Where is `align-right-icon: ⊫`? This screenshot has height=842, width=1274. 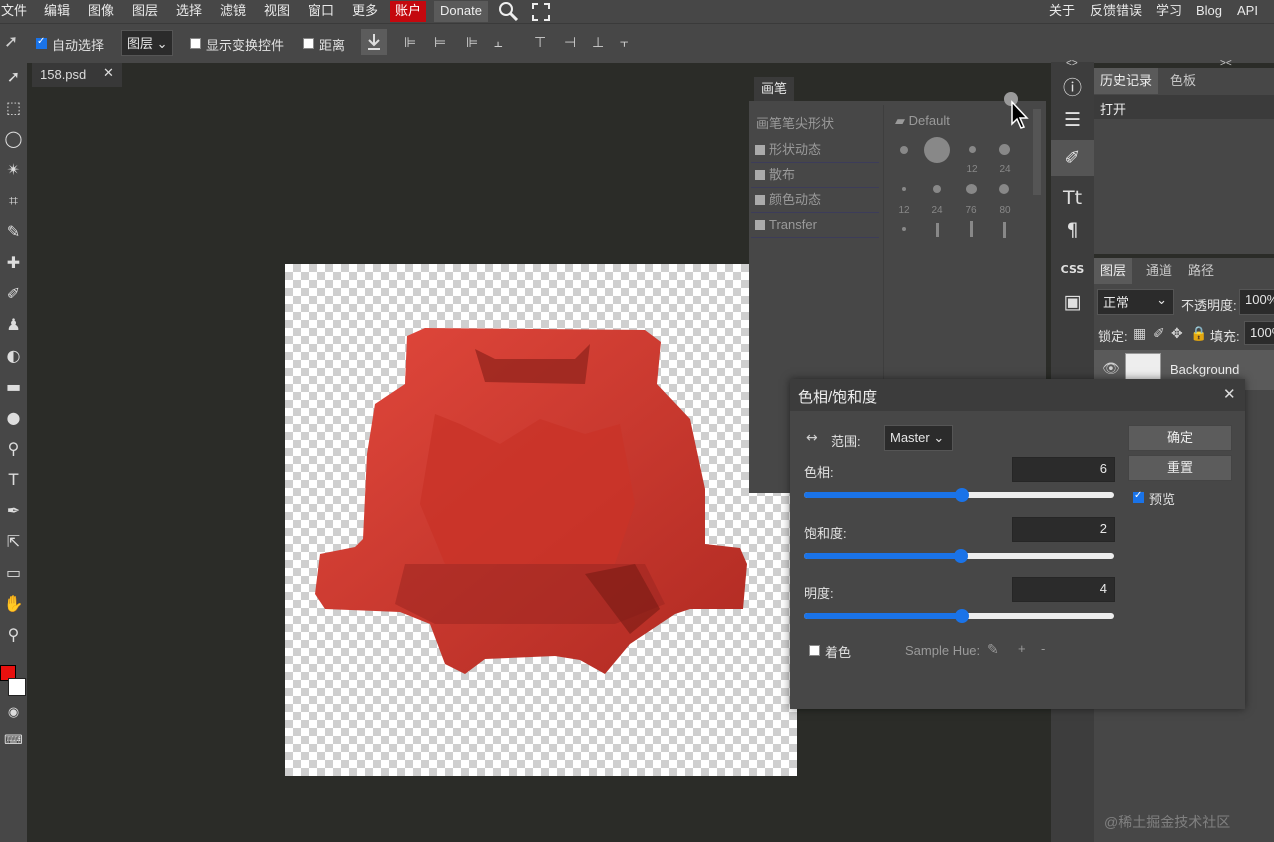 align-right-icon: ⊫ is located at coordinates (472, 43).